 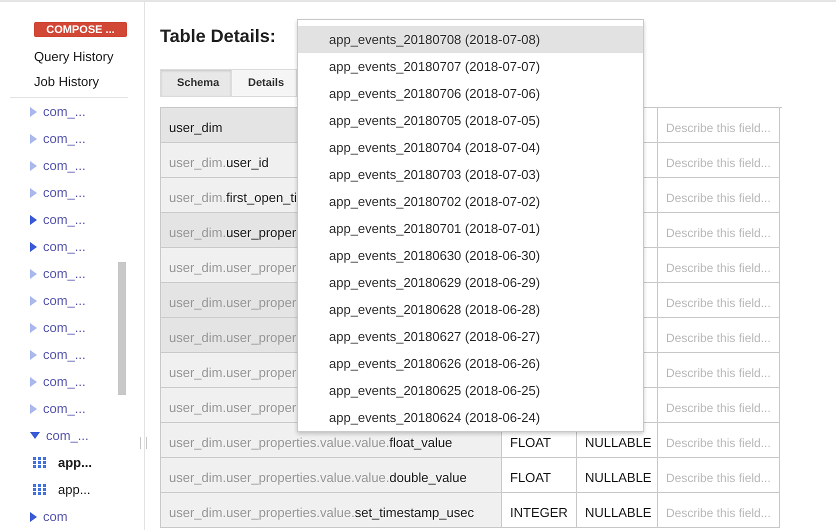 I want to click on dropdown-item: app_events_20180626 (2018-06-26), so click(x=470, y=363).